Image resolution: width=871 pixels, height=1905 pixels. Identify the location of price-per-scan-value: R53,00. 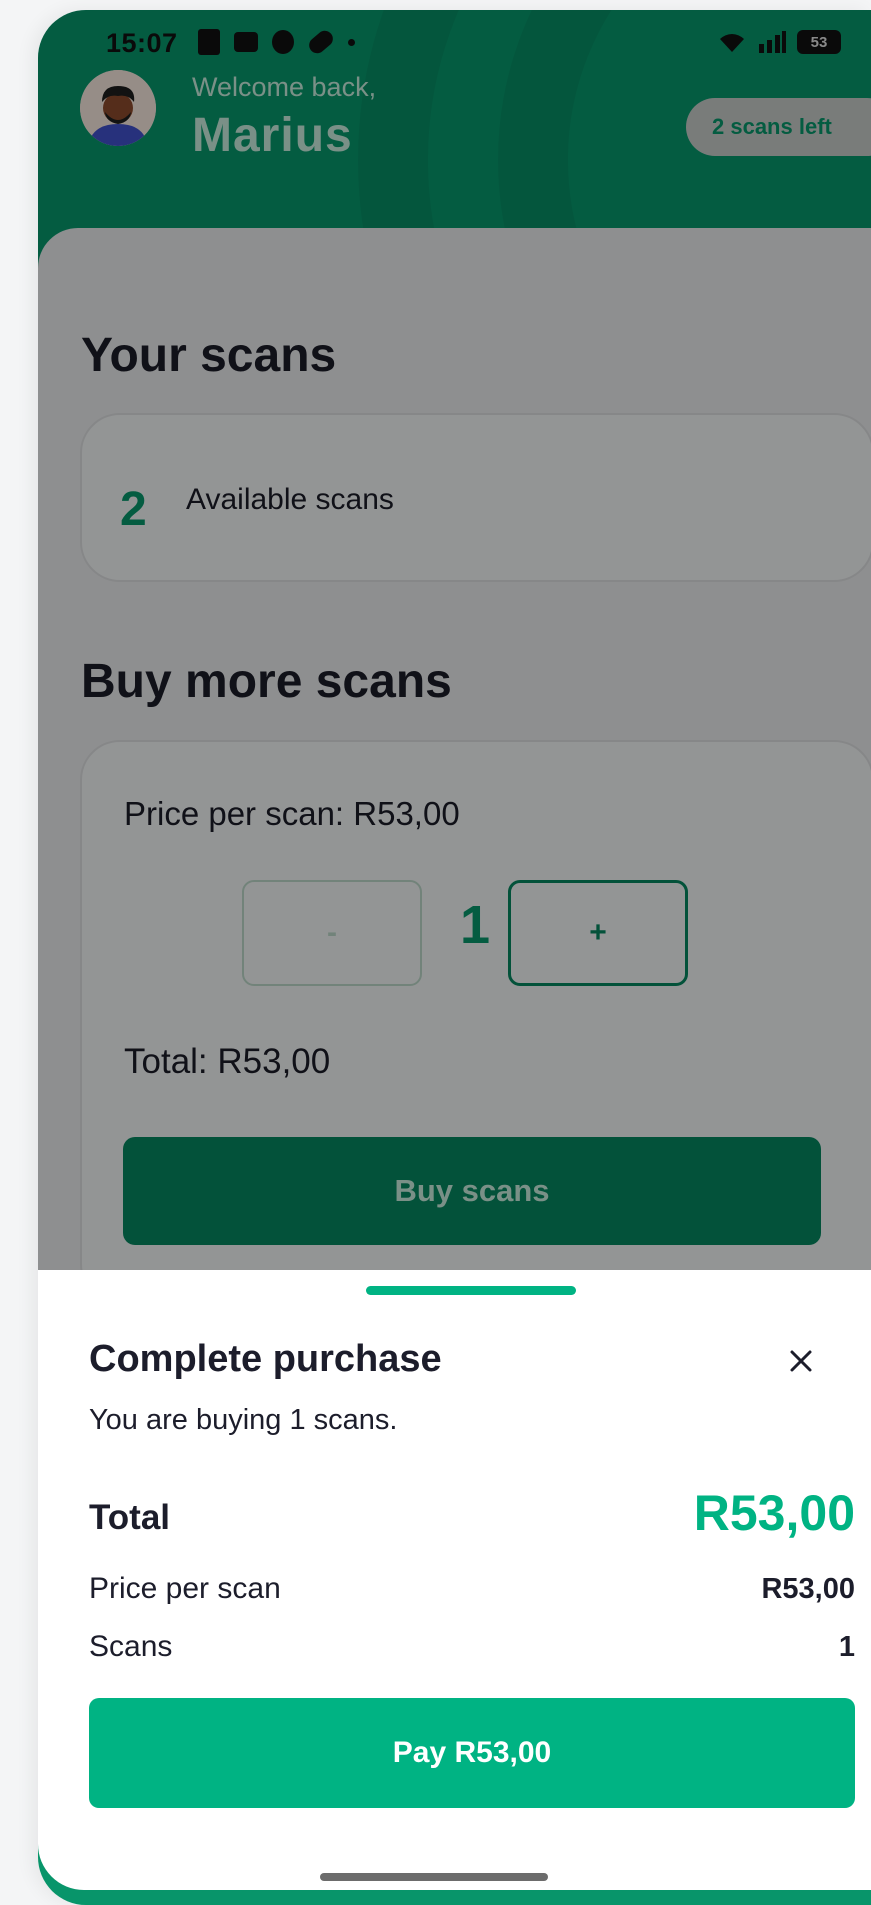
(808, 1589).